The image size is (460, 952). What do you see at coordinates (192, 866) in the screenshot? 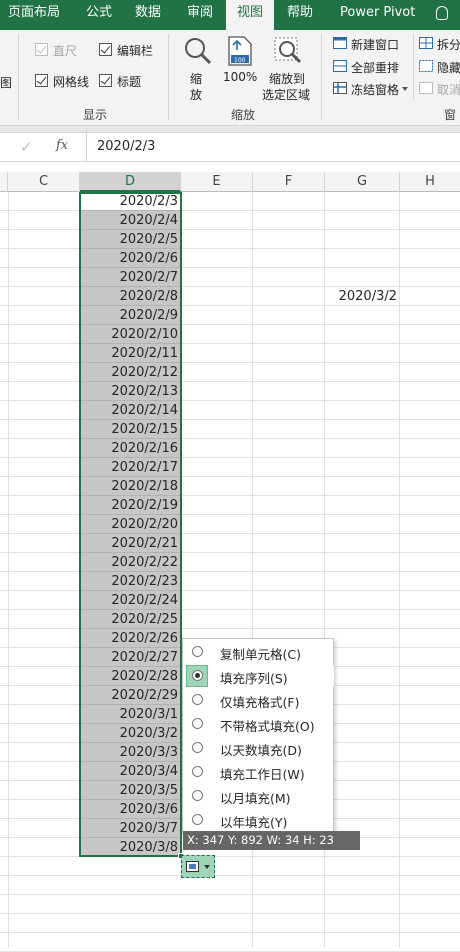
I see `autofill-icon` at bounding box center [192, 866].